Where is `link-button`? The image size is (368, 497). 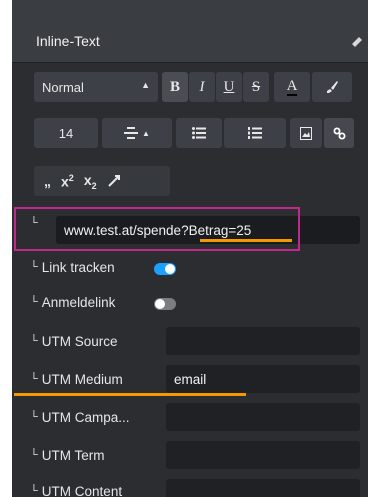
link-button is located at coordinates (339, 133).